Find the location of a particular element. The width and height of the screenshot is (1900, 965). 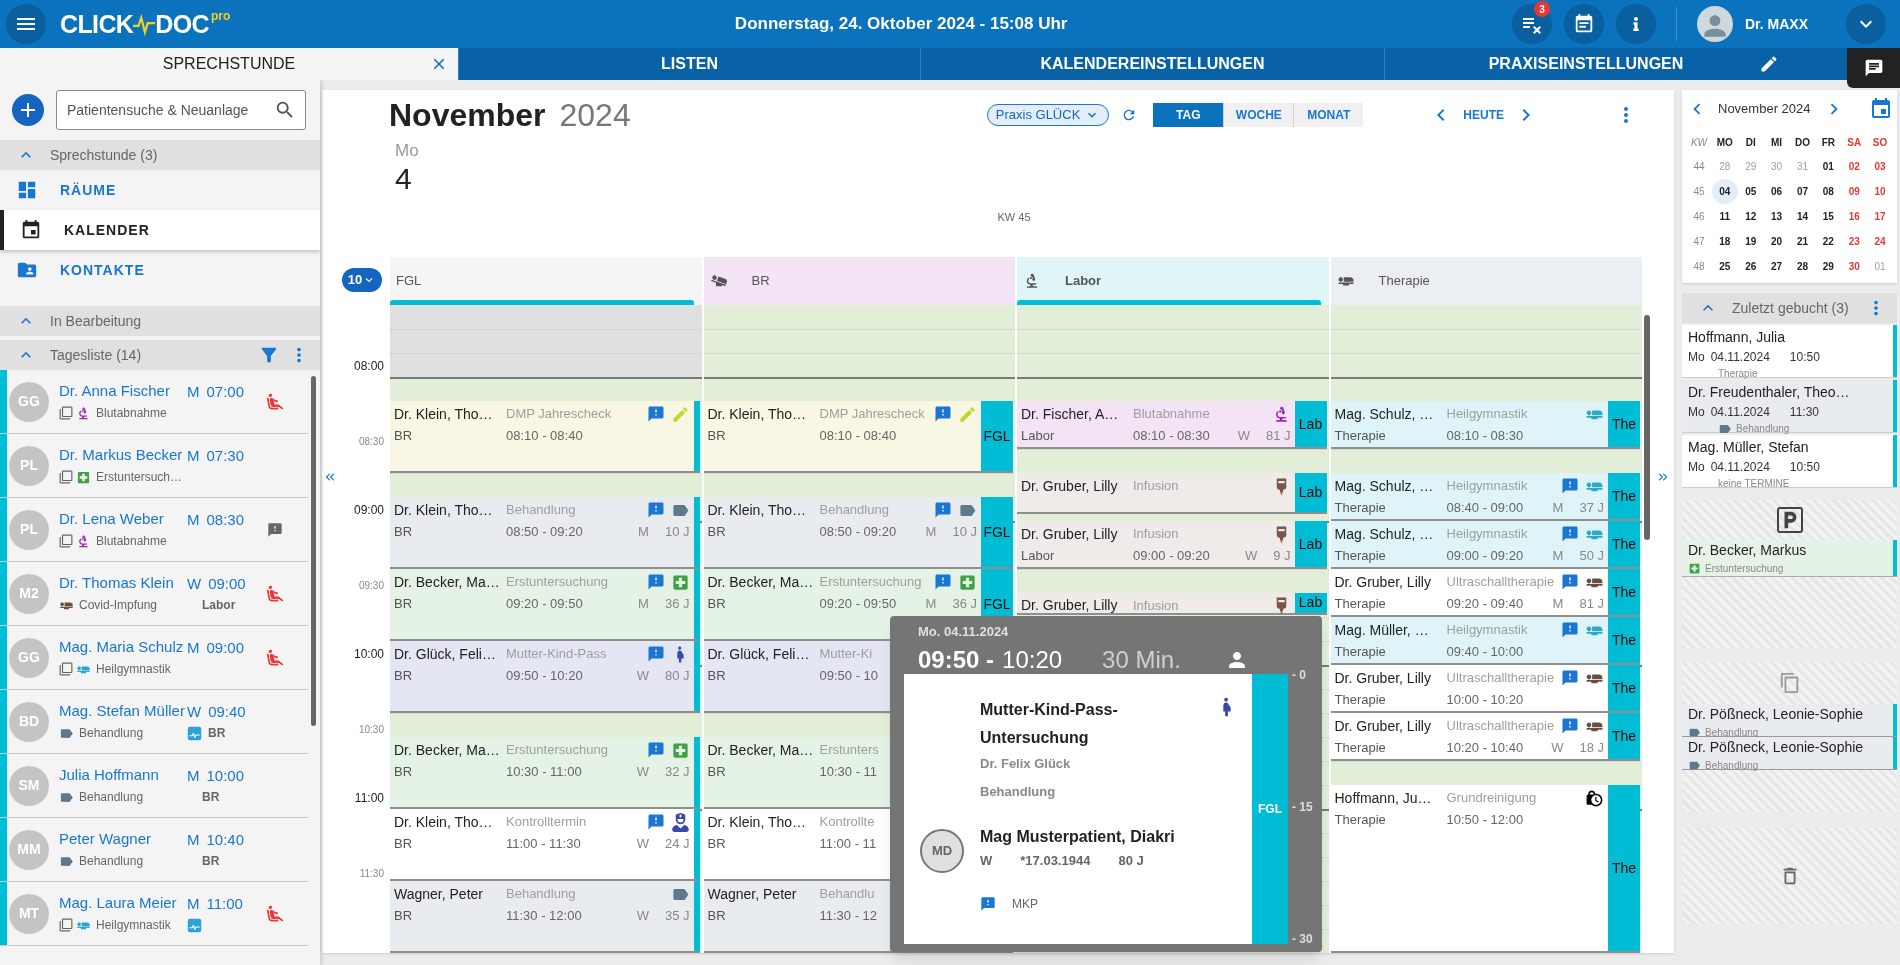

patient-name: Dr. Gruber, Lilly is located at coordinates (1383, 726).